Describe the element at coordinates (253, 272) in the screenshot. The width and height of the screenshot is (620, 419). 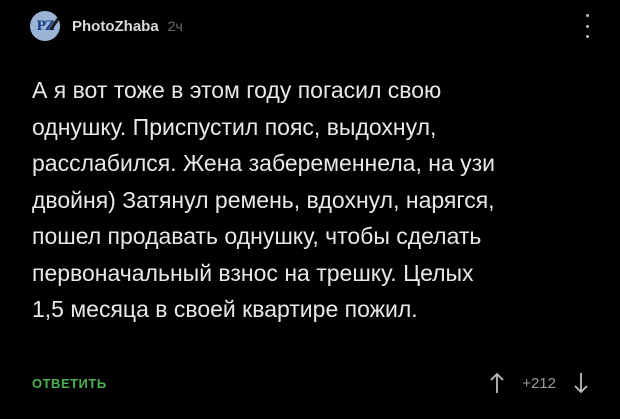
I see `comment-line: первоначальный взнос на трешку. Целых` at that location.